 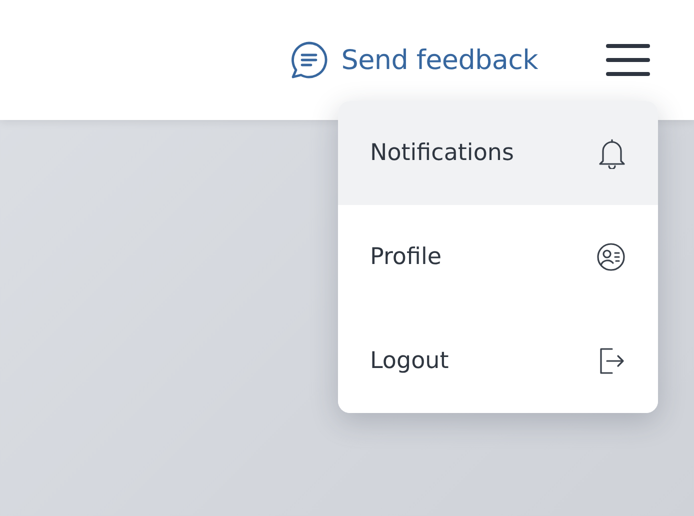 What do you see at coordinates (413, 60) in the screenshot?
I see `feedback-button: Send feedback` at bounding box center [413, 60].